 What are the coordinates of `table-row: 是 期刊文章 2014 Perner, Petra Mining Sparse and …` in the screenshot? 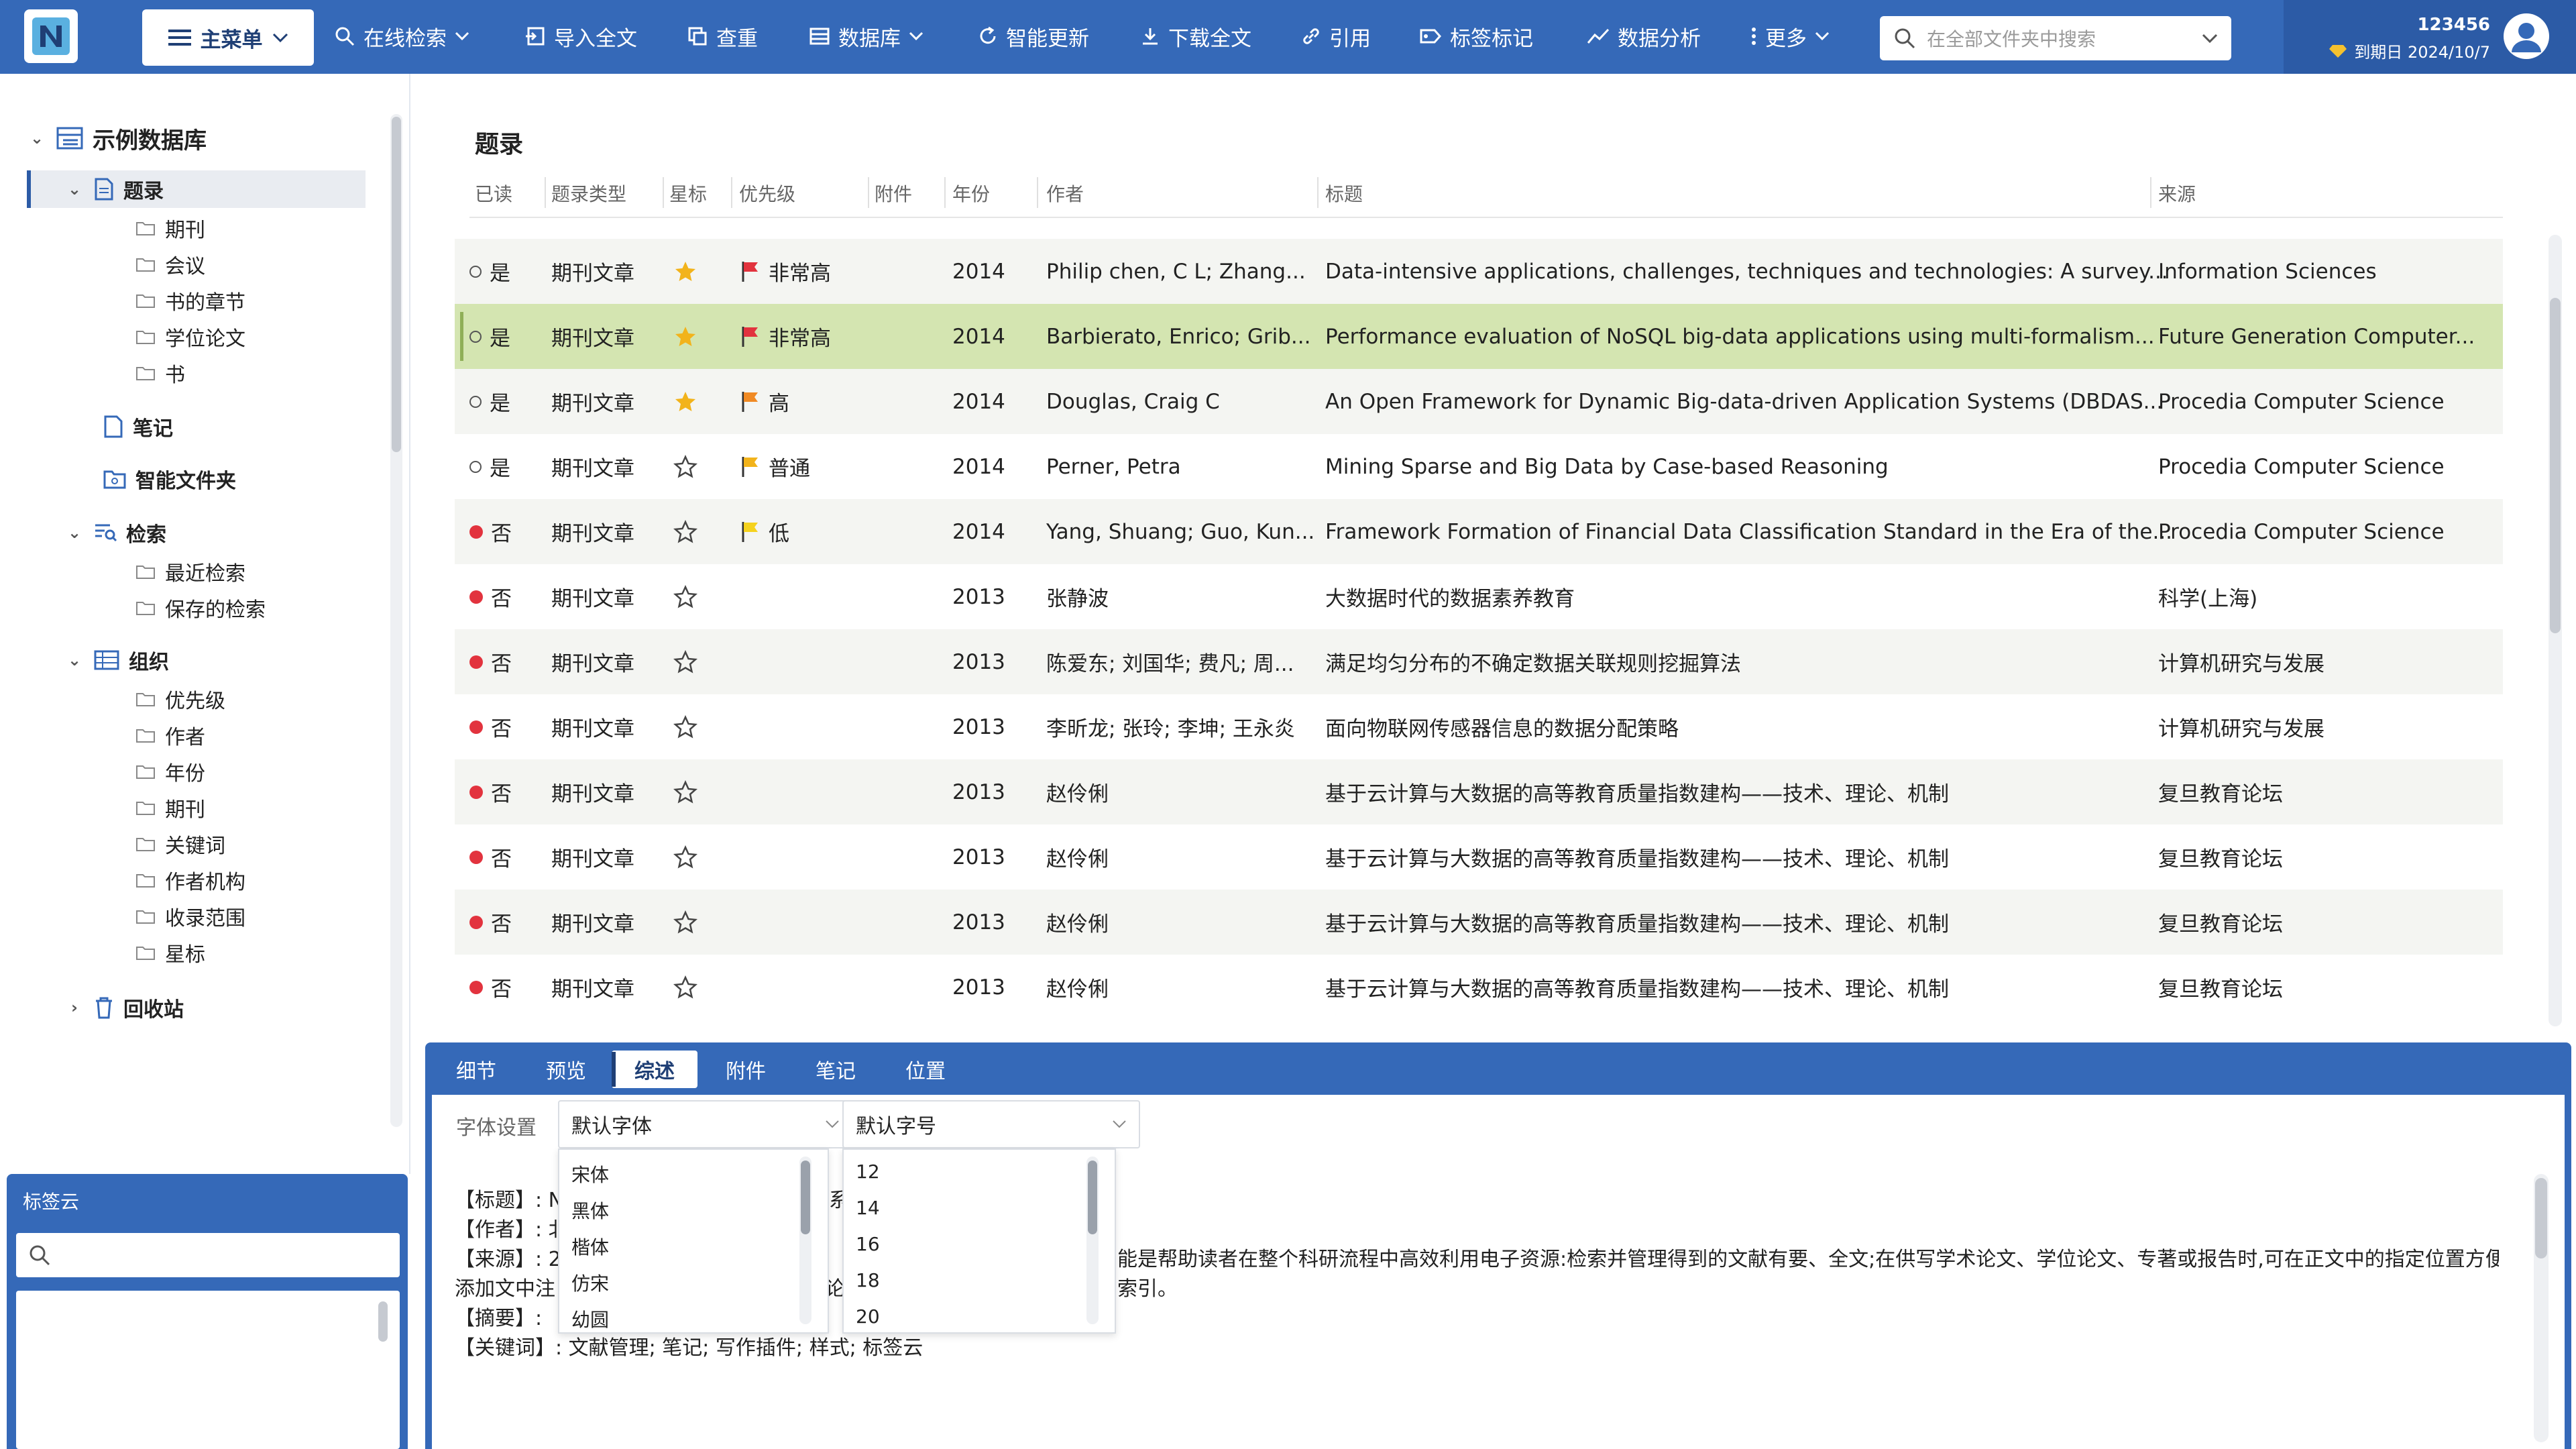 It's located at (1479, 466).